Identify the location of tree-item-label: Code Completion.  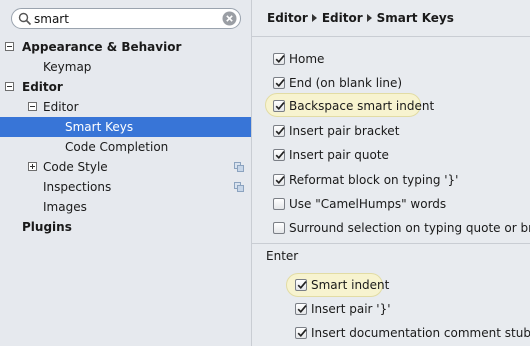
(117, 147).